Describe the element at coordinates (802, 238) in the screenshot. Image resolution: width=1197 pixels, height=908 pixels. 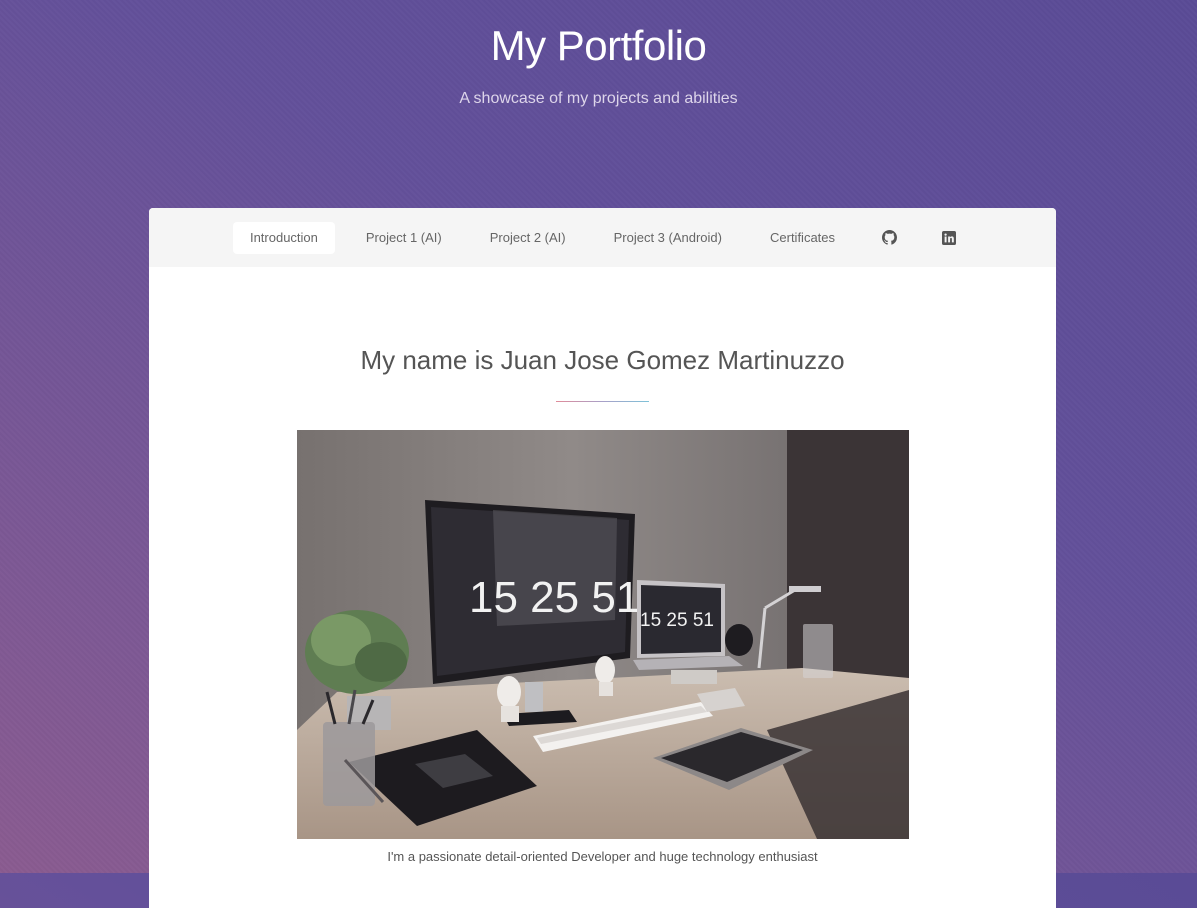
I see `nav-certificates: Certificates` at that location.